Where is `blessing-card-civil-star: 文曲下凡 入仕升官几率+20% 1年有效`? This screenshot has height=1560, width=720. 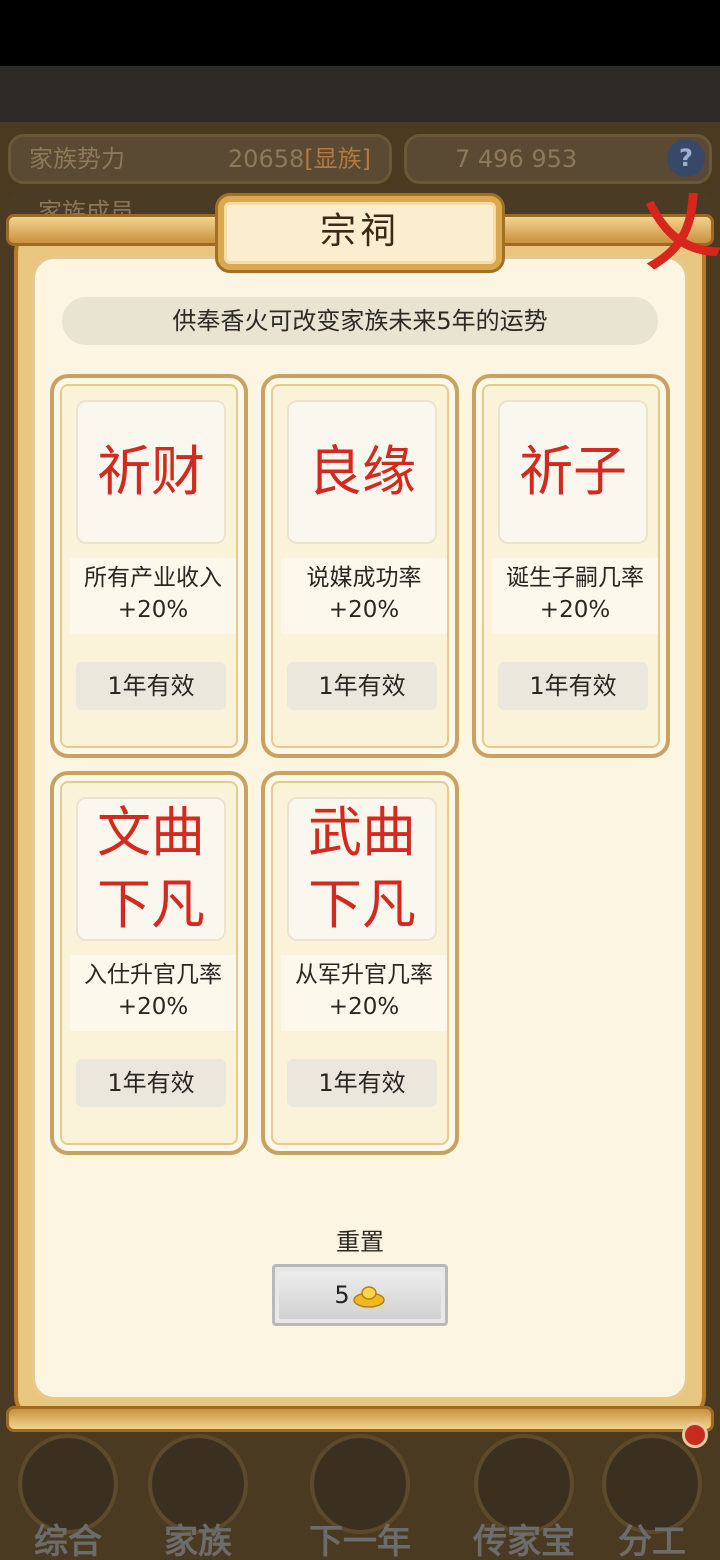 blessing-card-civil-star: 文曲下凡 入仕升官几率+20% 1年有效 is located at coordinates (149, 963).